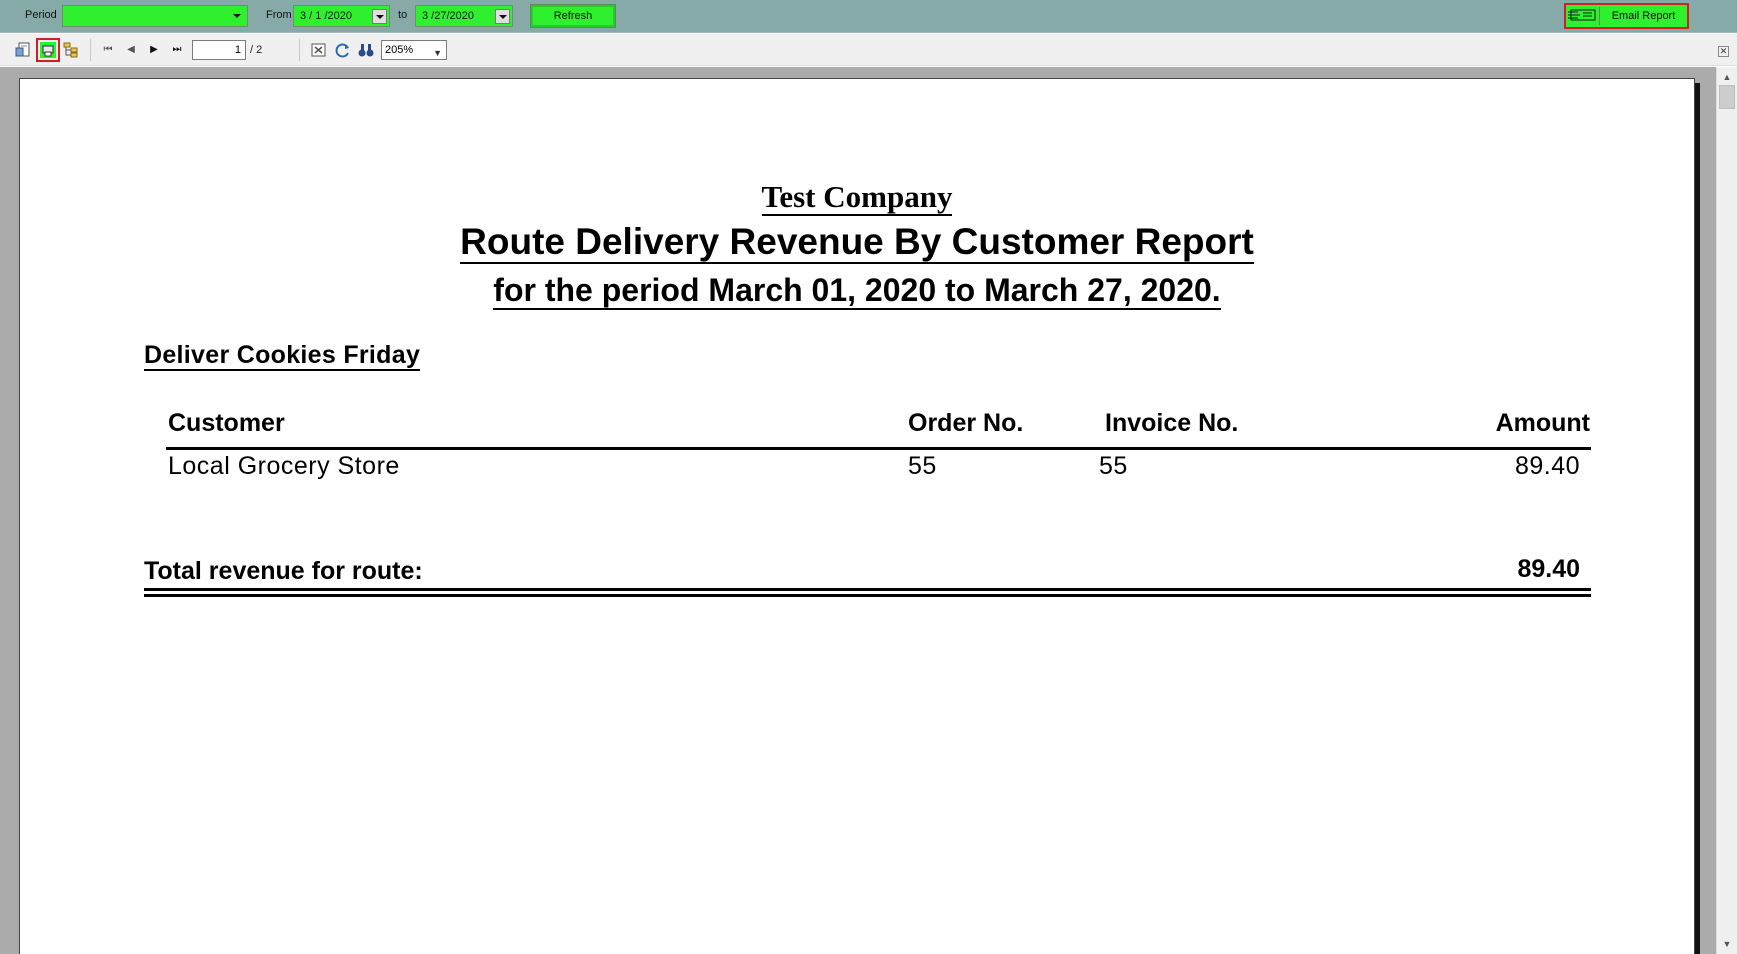 The image size is (1737, 954). Describe the element at coordinates (155, 16) in the screenshot. I see `period-dropdown` at that location.